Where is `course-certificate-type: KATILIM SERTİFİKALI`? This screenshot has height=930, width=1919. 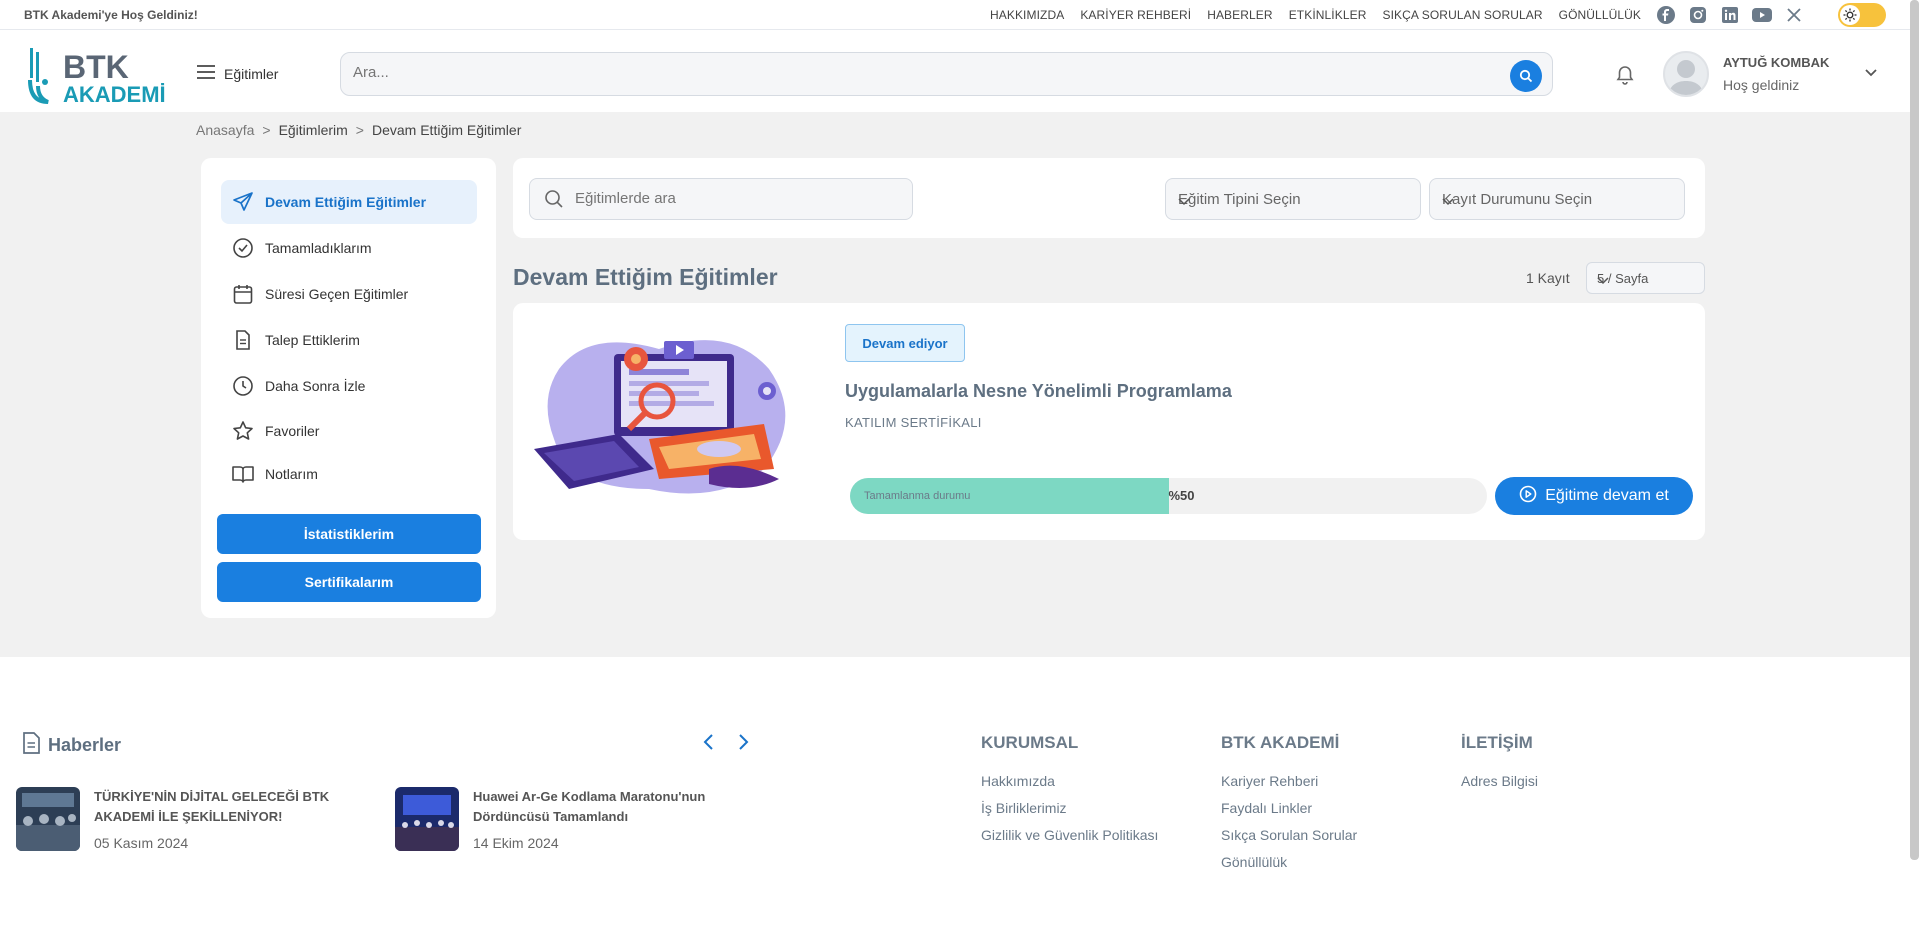 course-certificate-type: KATILIM SERTİFİKALI is located at coordinates (913, 422).